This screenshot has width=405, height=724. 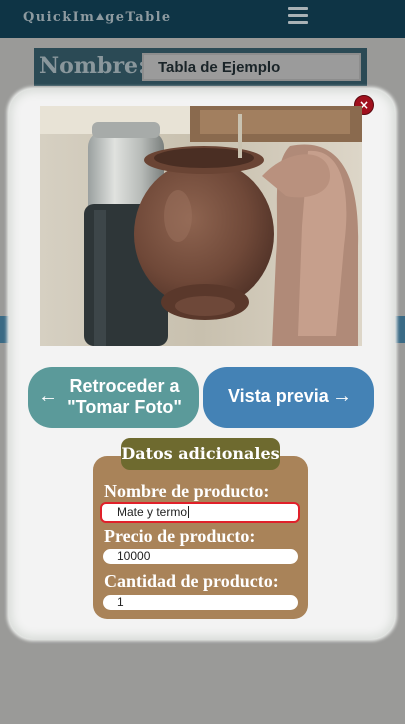 I want to click on table-name-bar: Nombre: Tabla de Ejemplo, so click(x=200, y=67).